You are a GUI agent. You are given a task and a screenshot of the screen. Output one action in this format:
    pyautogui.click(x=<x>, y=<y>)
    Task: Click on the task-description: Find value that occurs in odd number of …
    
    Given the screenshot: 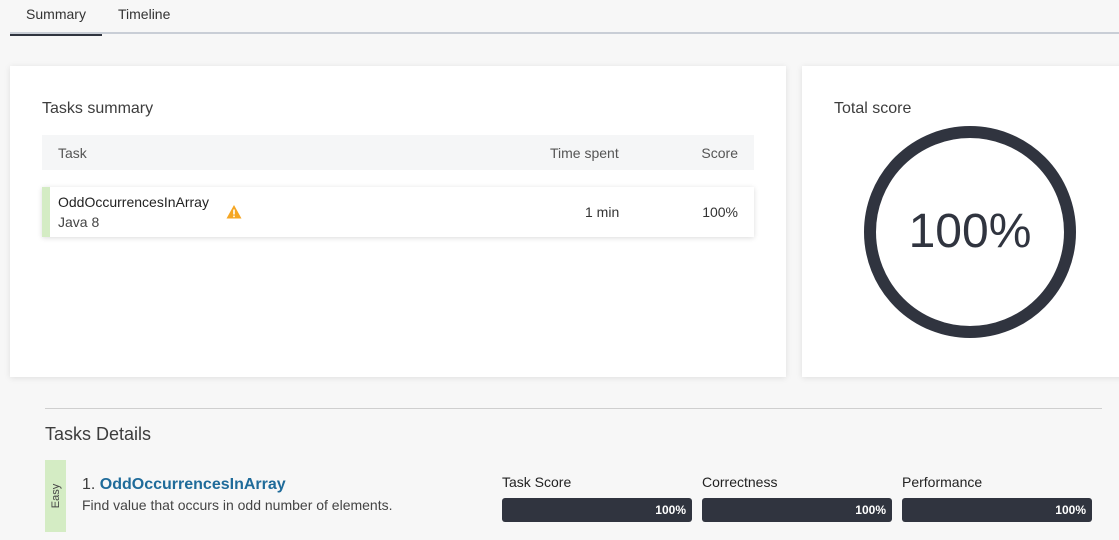 What is the action you would take?
    pyautogui.click(x=237, y=505)
    